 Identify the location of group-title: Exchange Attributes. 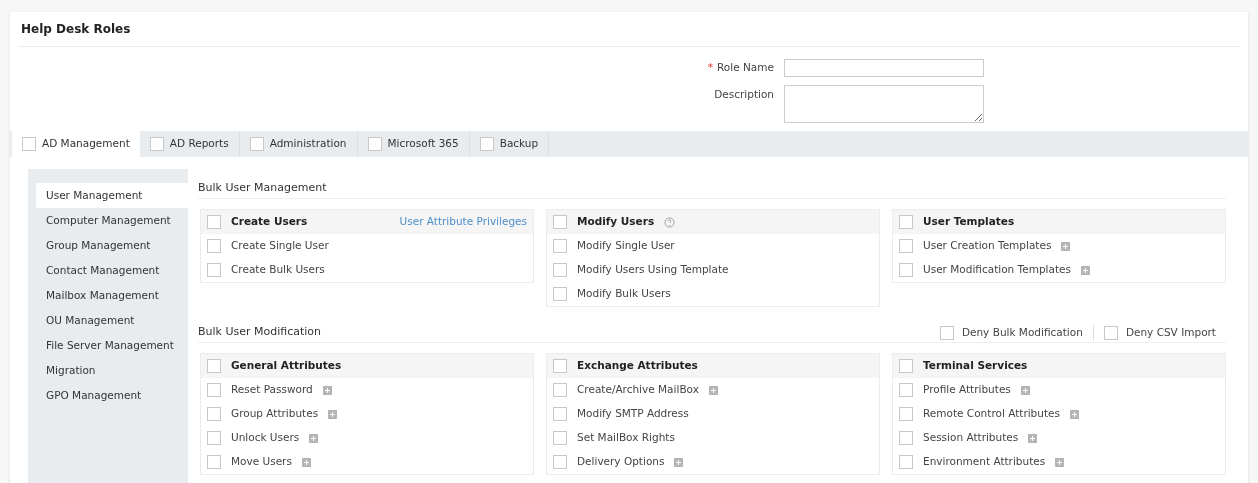
(637, 366).